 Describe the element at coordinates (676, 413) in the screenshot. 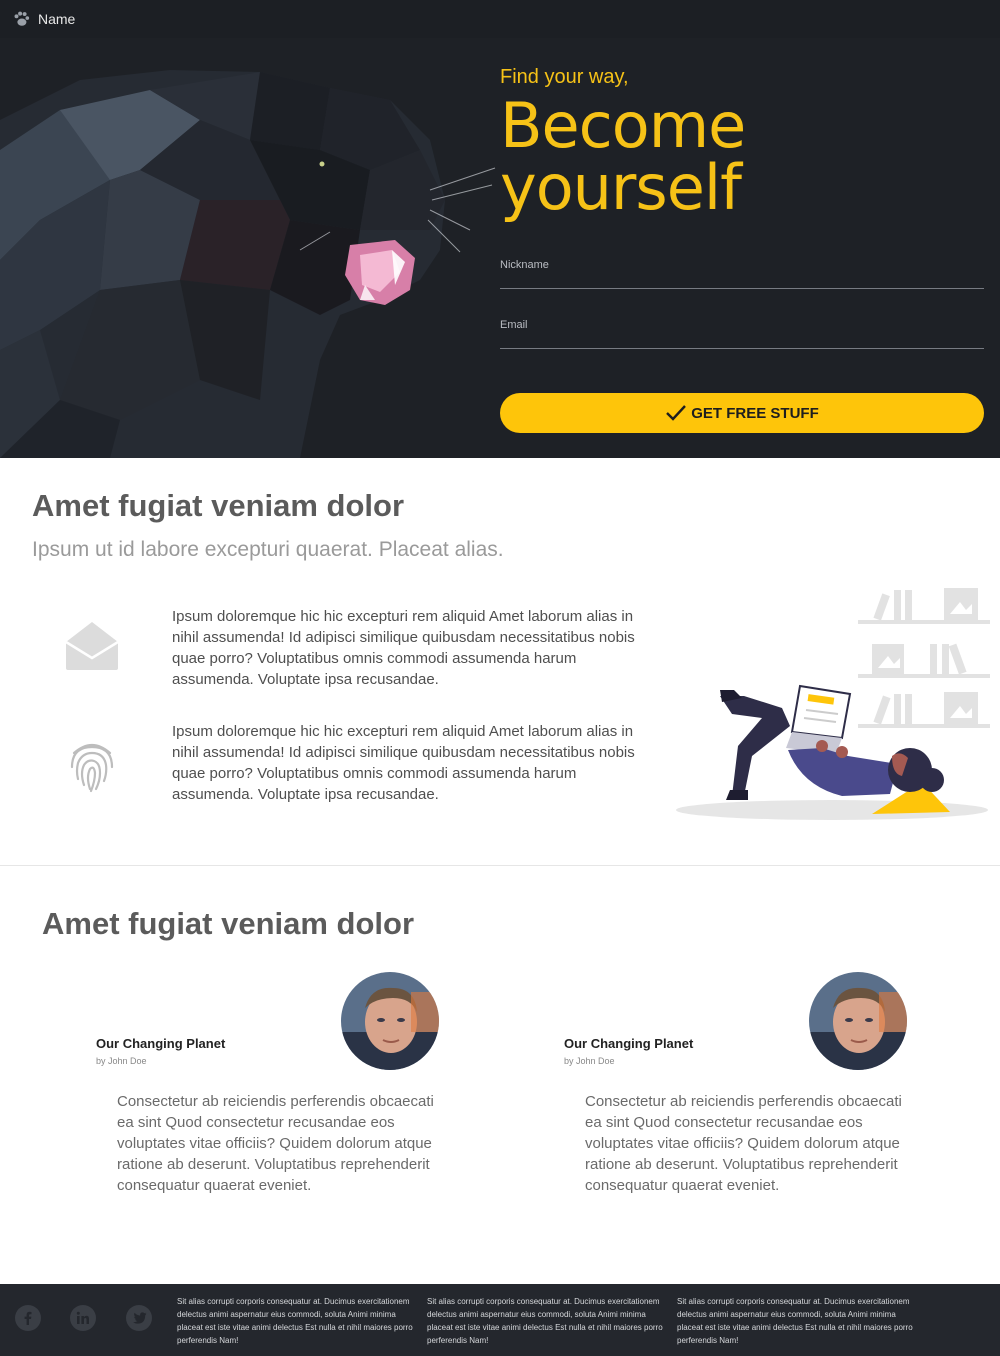

I see `checkmark-icon` at that location.